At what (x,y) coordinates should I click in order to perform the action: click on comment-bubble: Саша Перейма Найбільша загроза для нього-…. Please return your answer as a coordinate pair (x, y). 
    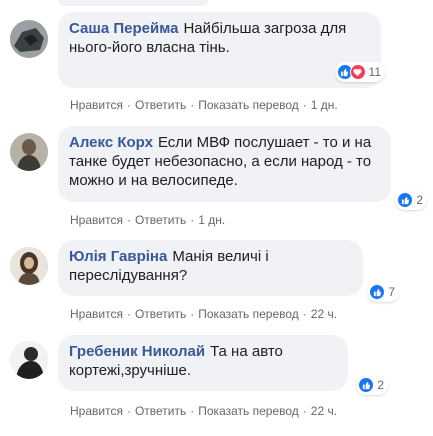
    Looking at the image, I should click on (221, 50).